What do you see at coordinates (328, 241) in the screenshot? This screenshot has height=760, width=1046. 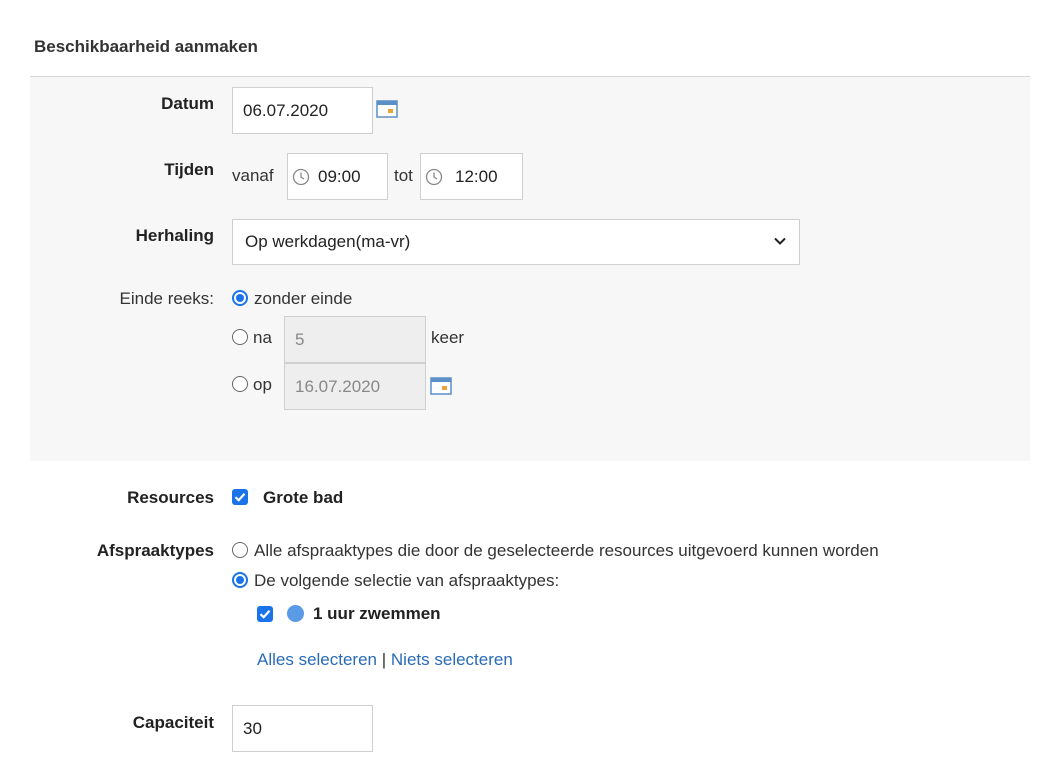 I see `herhaling-value: Op werkdagen(ma-vr)` at bounding box center [328, 241].